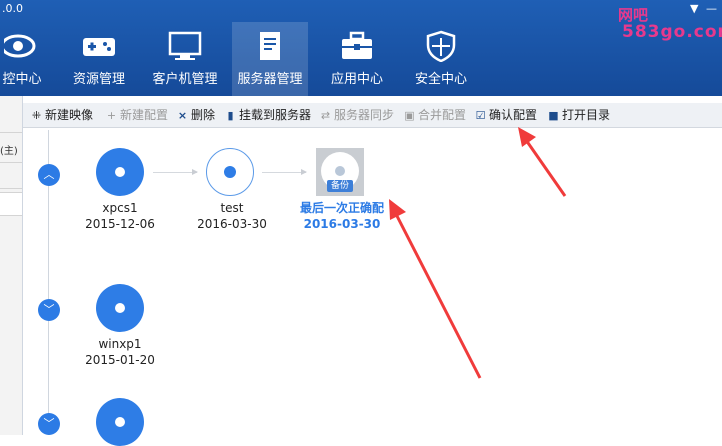  I want to click on annotation-arrow-confirm, so click(542, 162).